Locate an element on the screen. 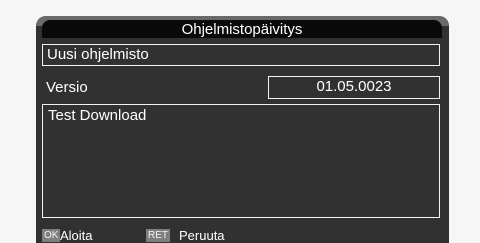  version-label: Versio is located at coordinates (67, 87).